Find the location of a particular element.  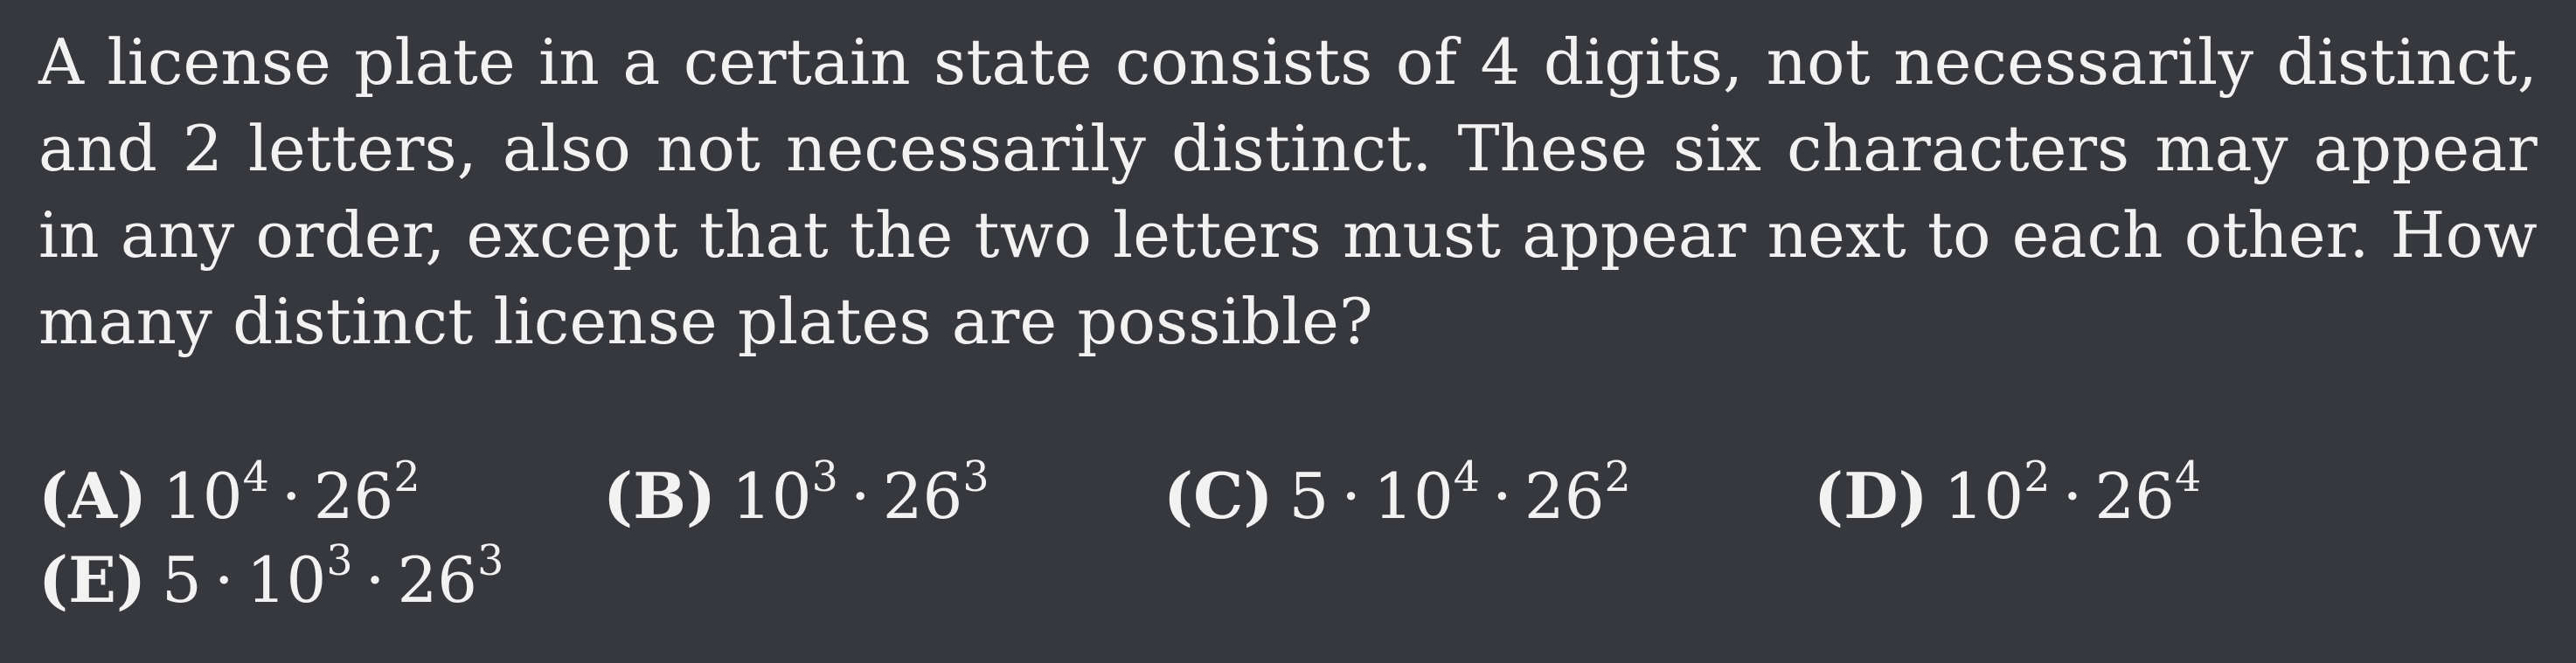

choice-b: (B) 103 · 263 is located at coordinates (796, 496).